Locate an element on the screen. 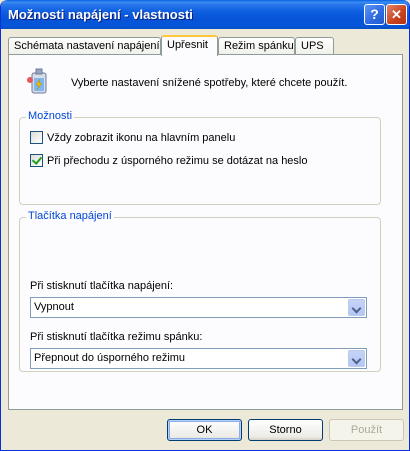  tab-advanced: Upřesnit is located at coordinates (189, 45).